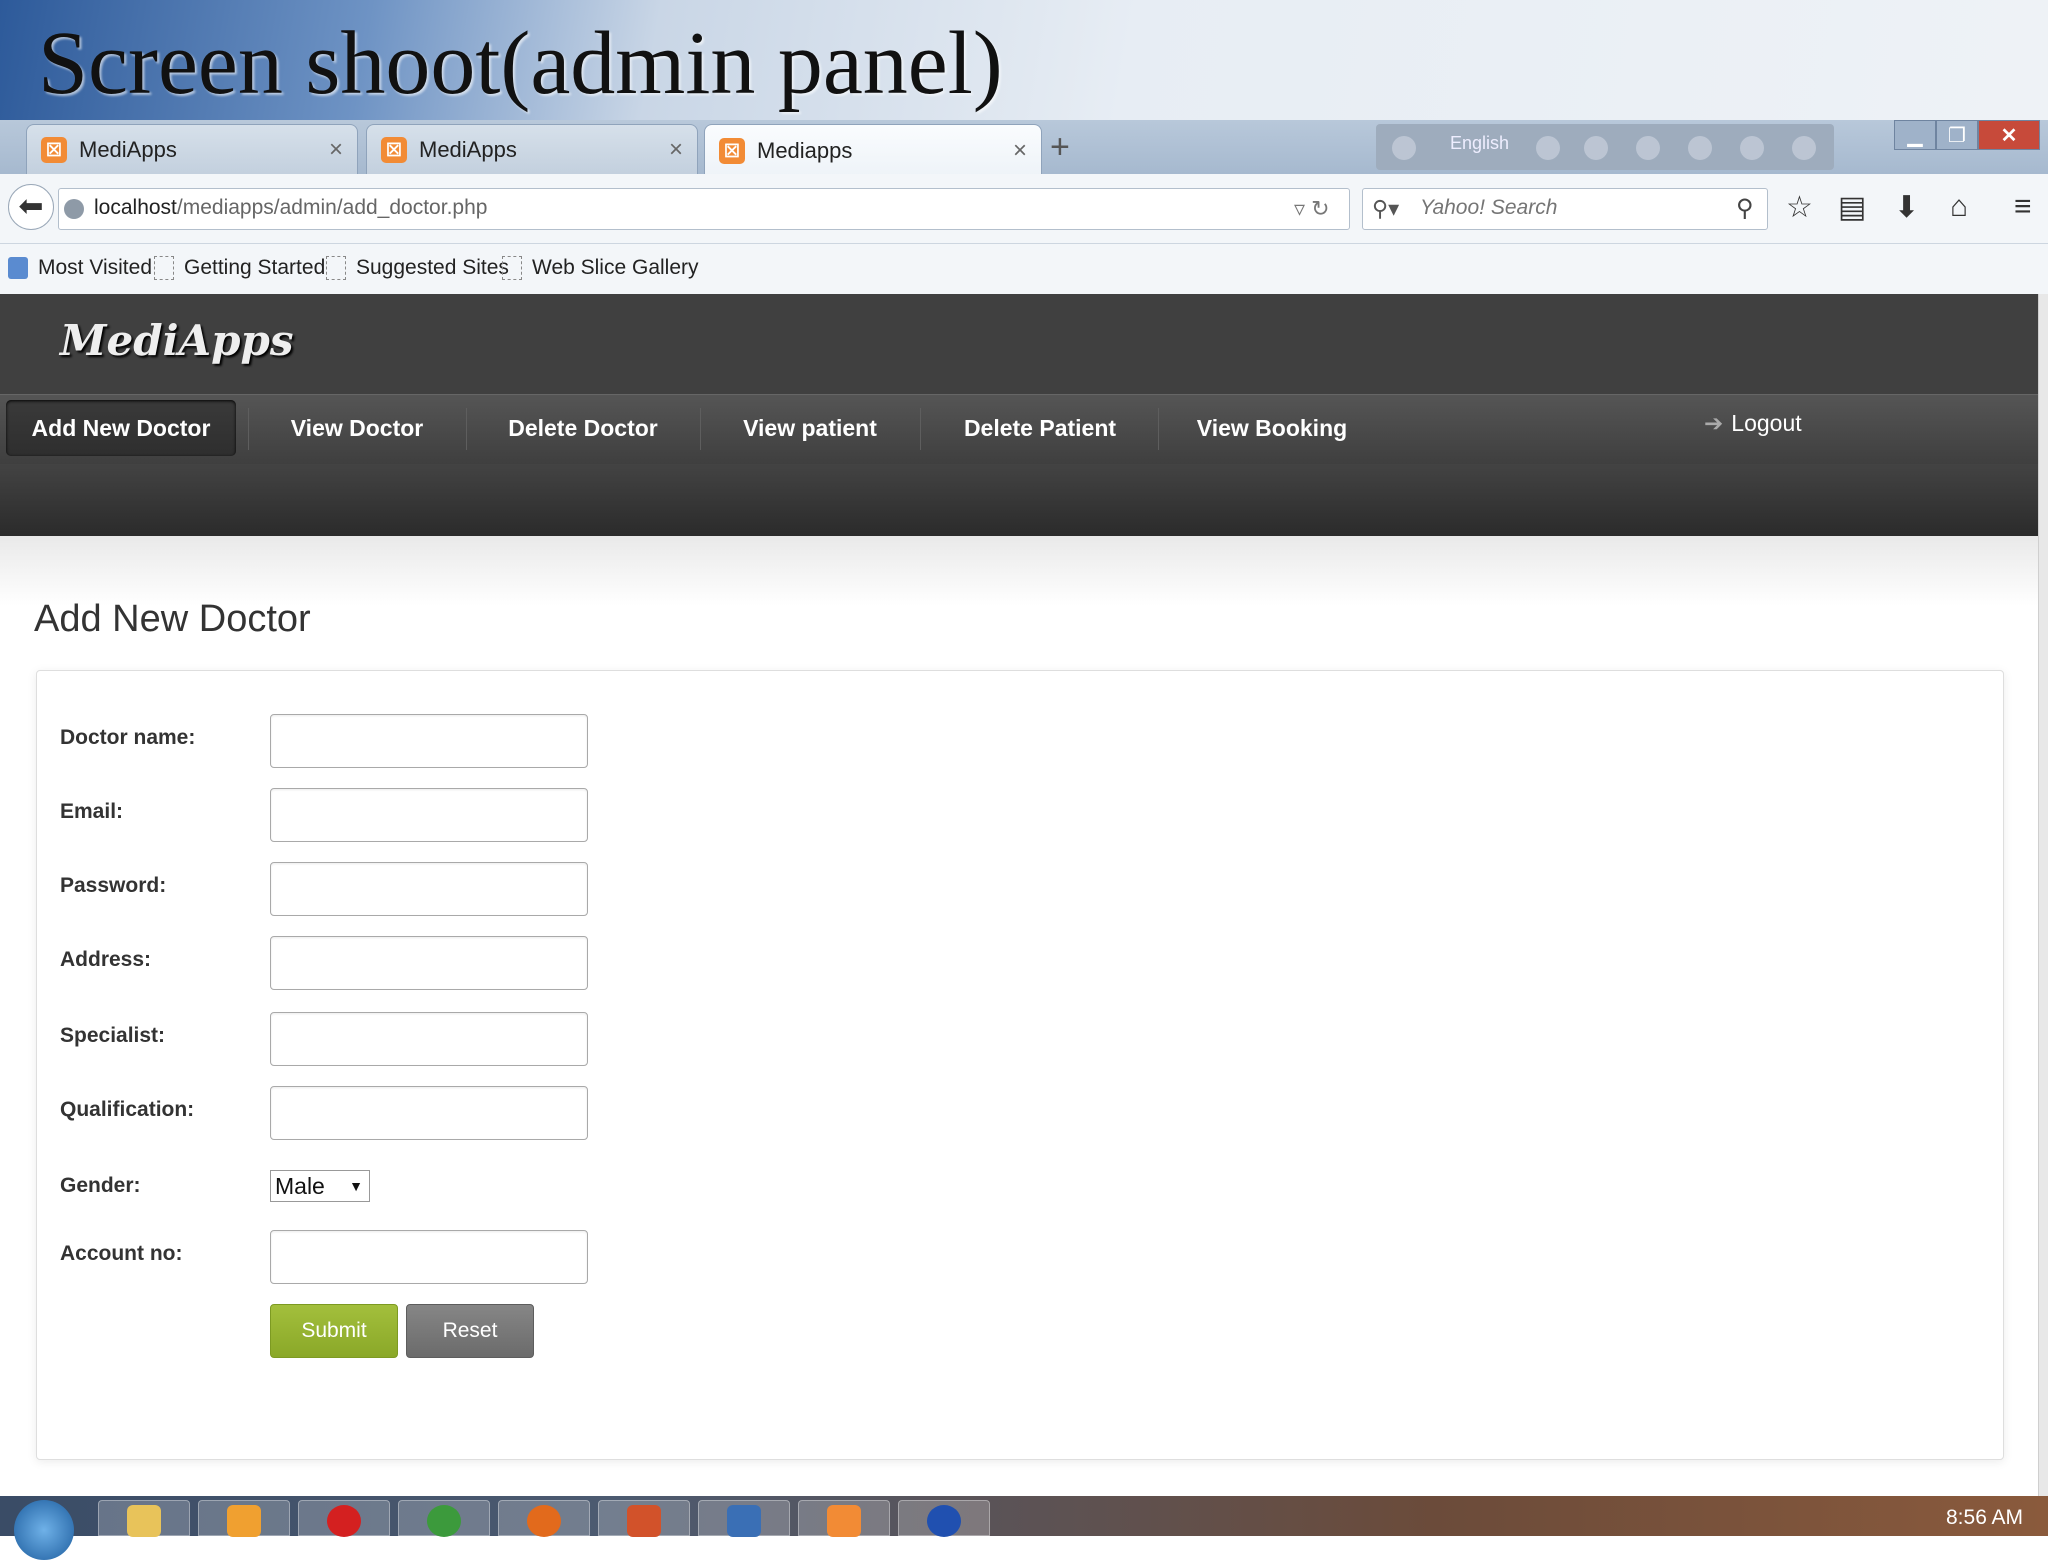  What do you see at coordinates (2043, 895) in the screenshot?
I see `scrollbar` at bounding box center [2043, 895].